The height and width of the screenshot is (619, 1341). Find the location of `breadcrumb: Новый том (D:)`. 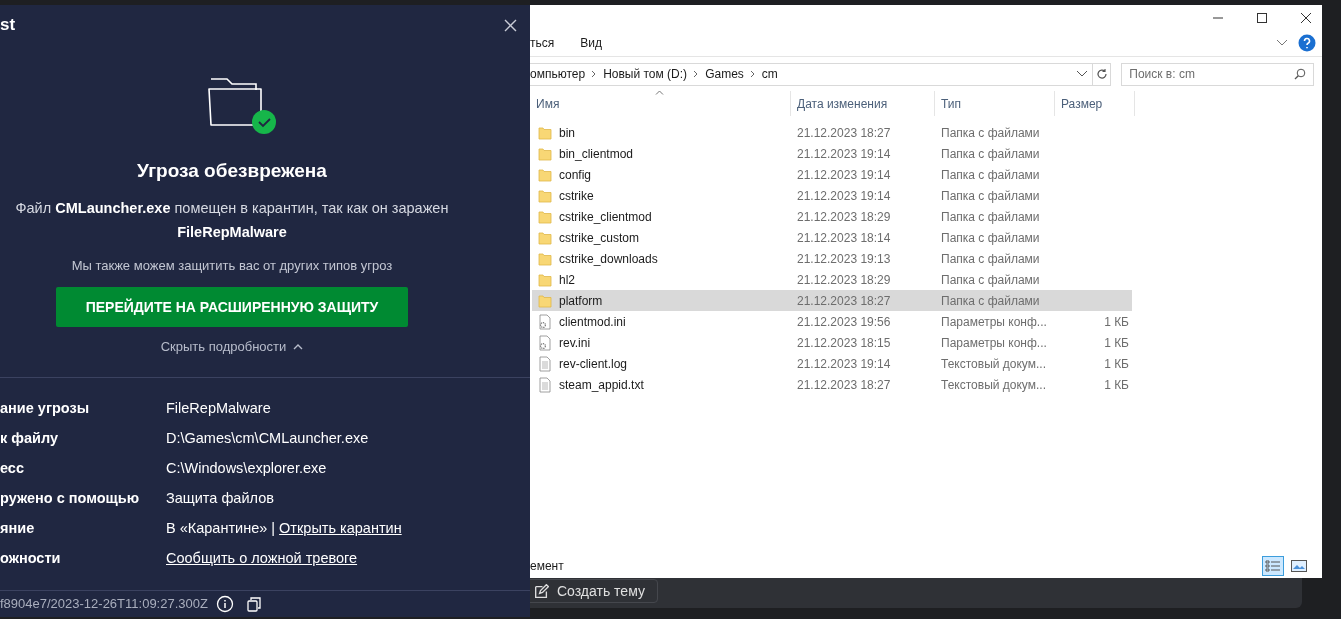

breadcrumb: Новый том (D:) is located at coordinates (645, 74).